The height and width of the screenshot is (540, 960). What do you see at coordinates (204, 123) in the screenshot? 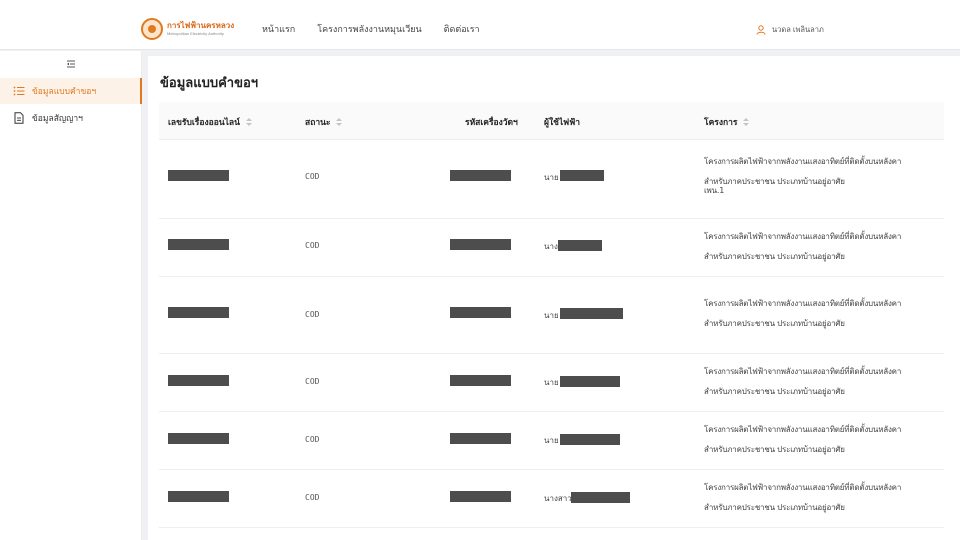
I see `column-label: เลขรับเรื่องออนไลน์` at bounding box center [204, 123].